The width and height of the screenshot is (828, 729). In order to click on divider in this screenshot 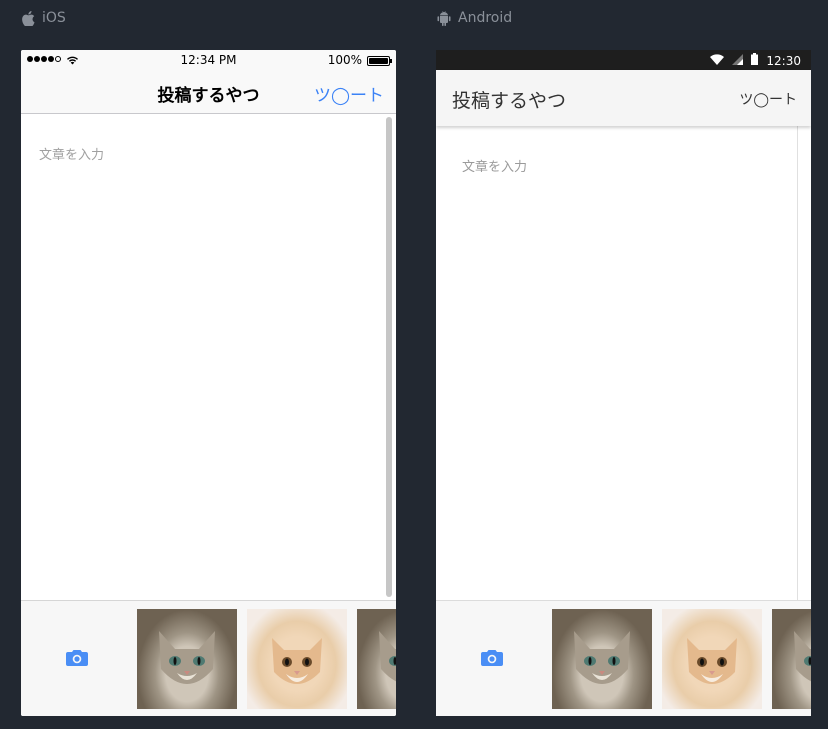, I will do `click(797, 363)`.